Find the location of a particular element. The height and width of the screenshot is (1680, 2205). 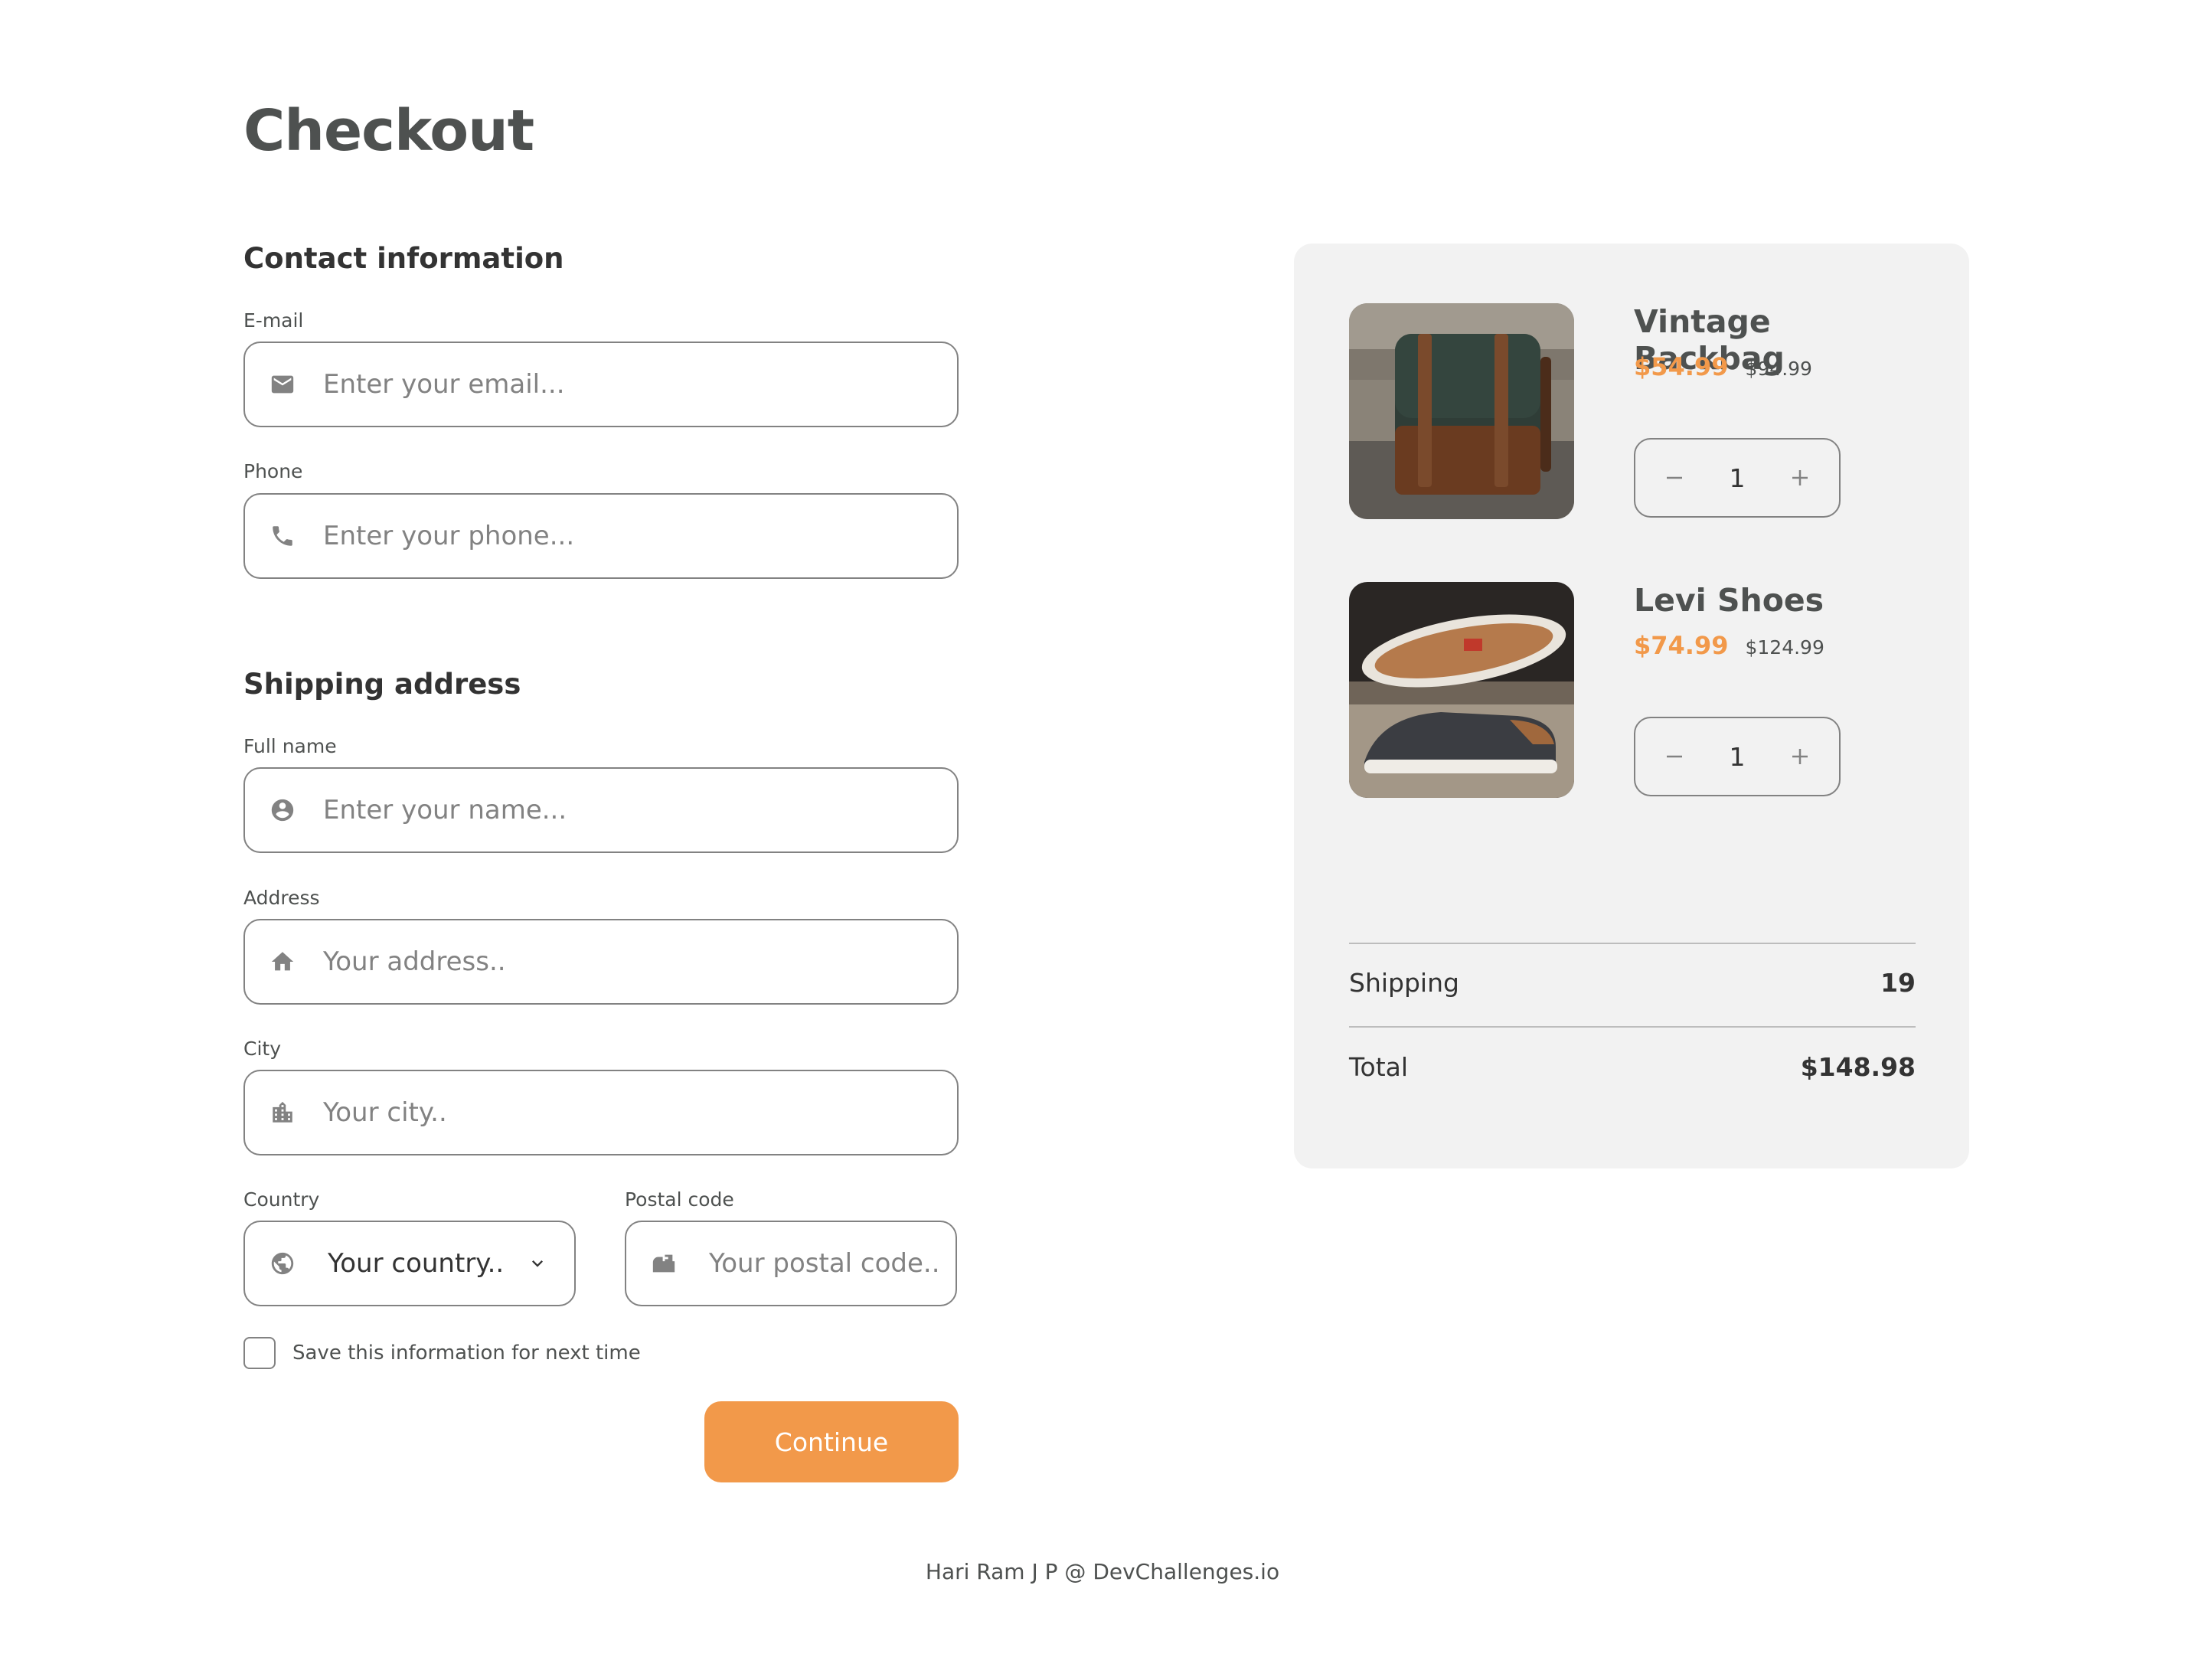

mail-icon is located at coordinates (283, 384).